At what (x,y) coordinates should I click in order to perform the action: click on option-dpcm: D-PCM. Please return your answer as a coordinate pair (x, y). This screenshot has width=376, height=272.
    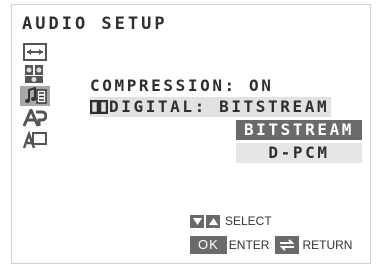
    Looking at the image, I should click on (299, 153).